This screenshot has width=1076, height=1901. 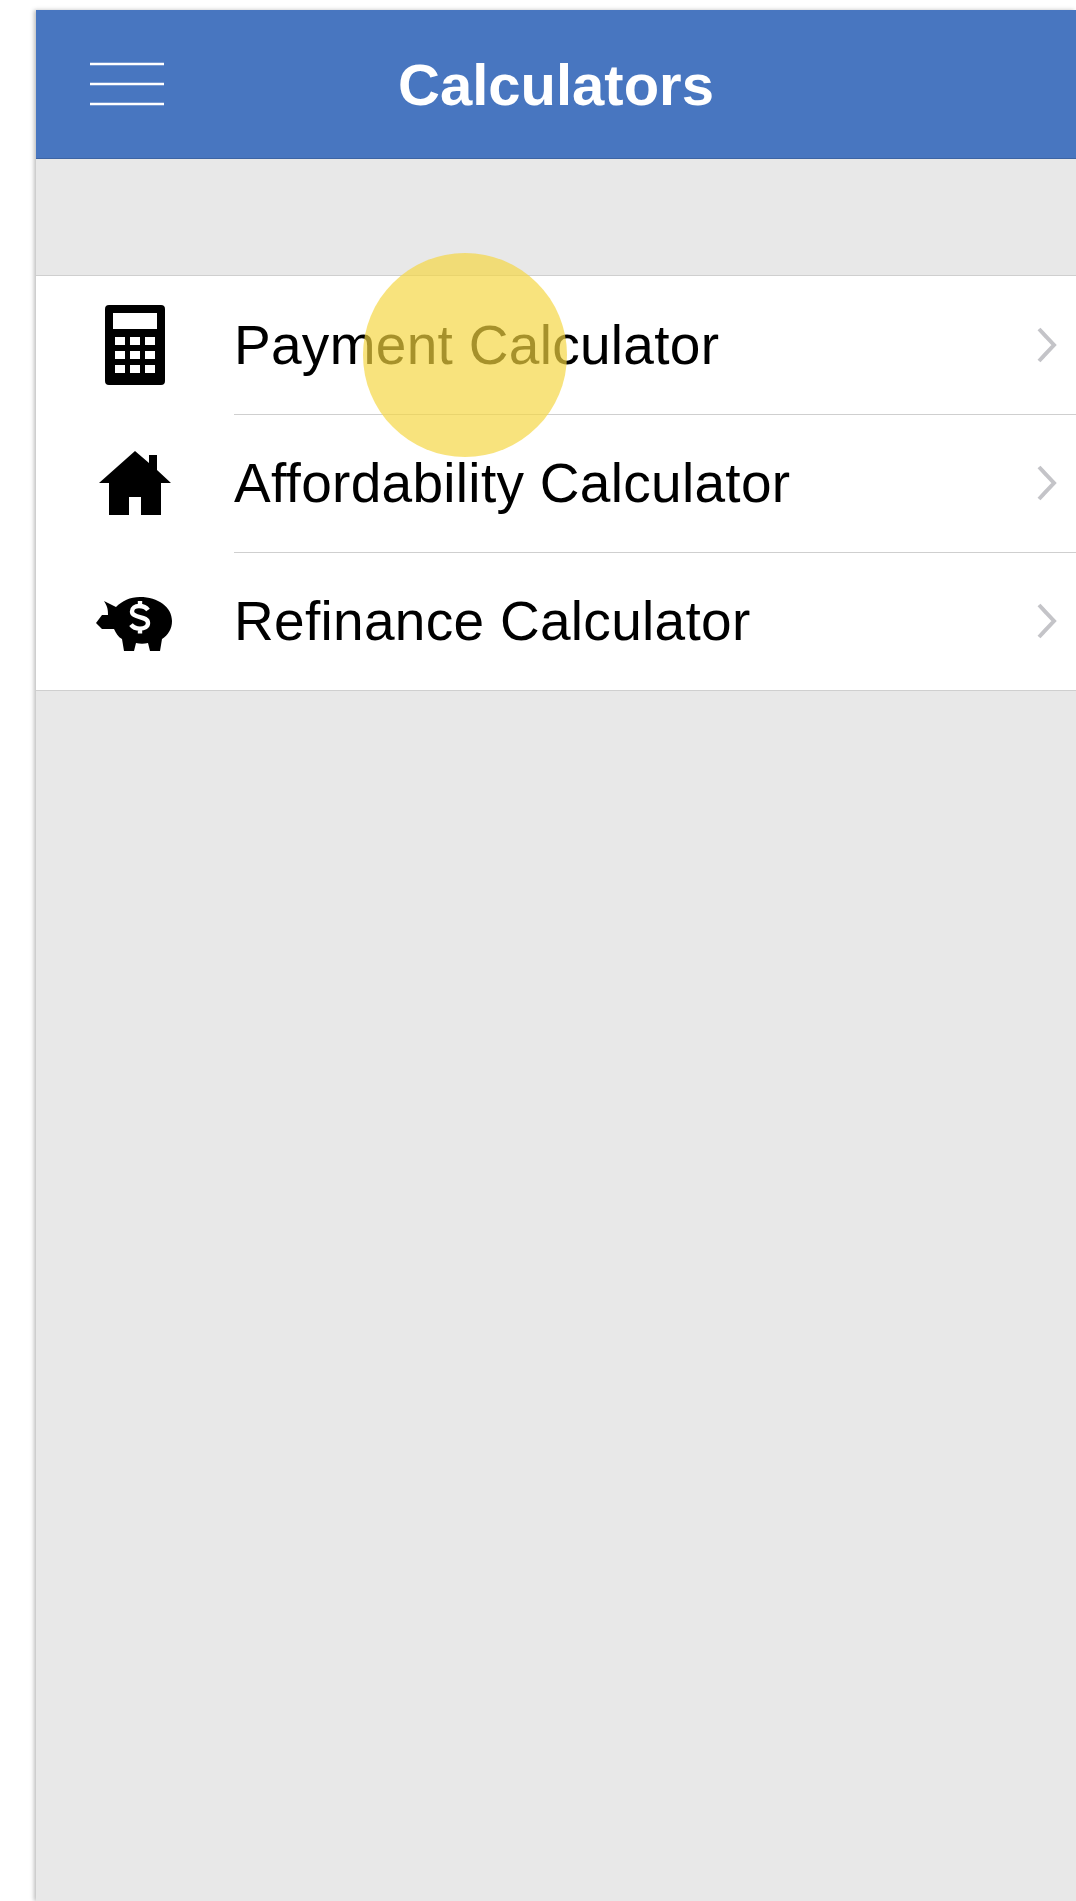 I want to click on menu-button, so click(x=127, y=84).